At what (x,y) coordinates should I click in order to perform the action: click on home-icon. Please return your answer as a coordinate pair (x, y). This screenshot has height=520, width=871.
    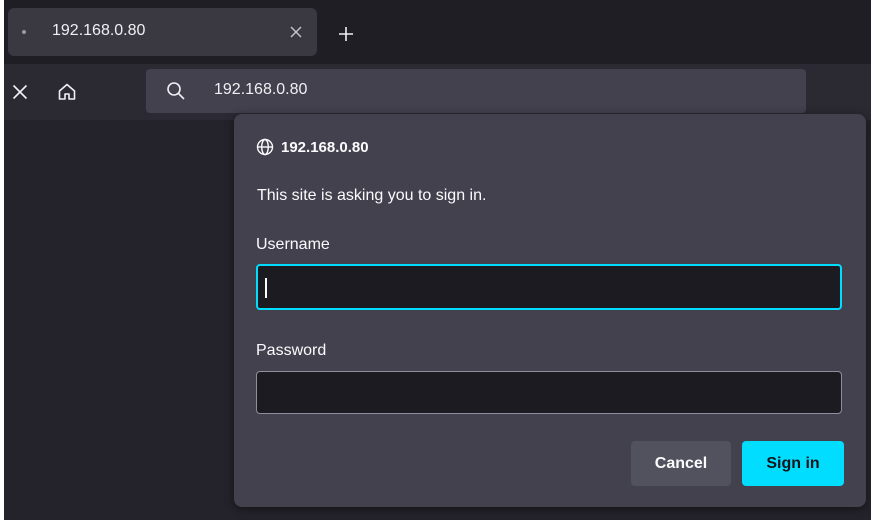
    Looking at the image, I should click on (67, 91).